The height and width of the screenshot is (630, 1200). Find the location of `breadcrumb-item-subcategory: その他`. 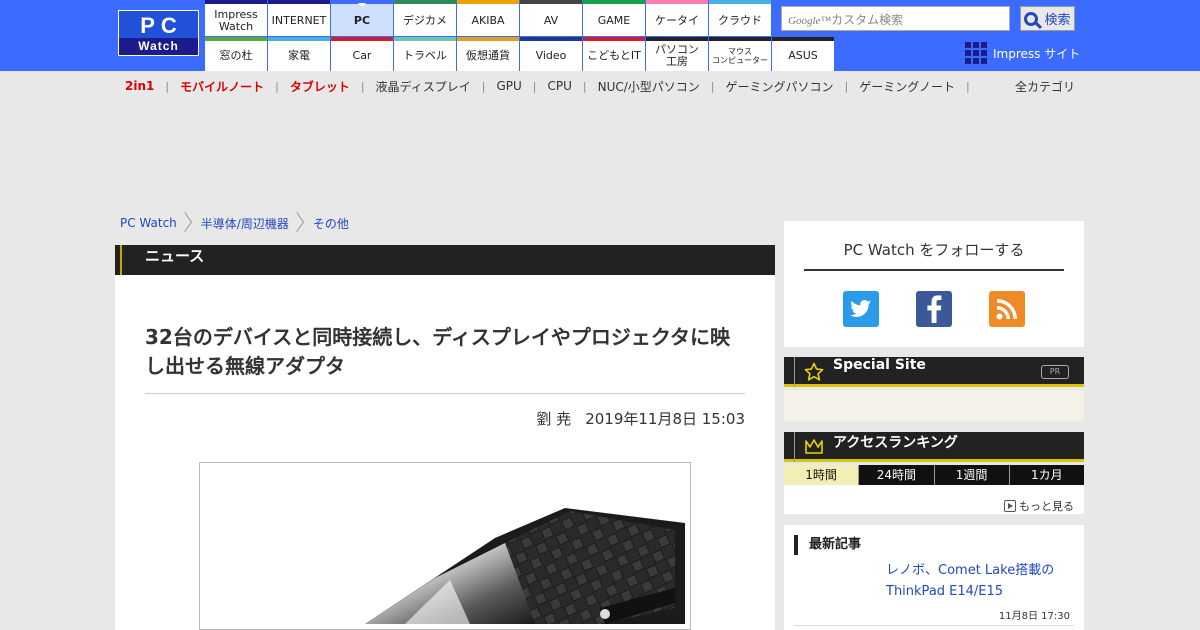

breadcrumb-item-subcategory: その他 is located at coordinates (331, 223).